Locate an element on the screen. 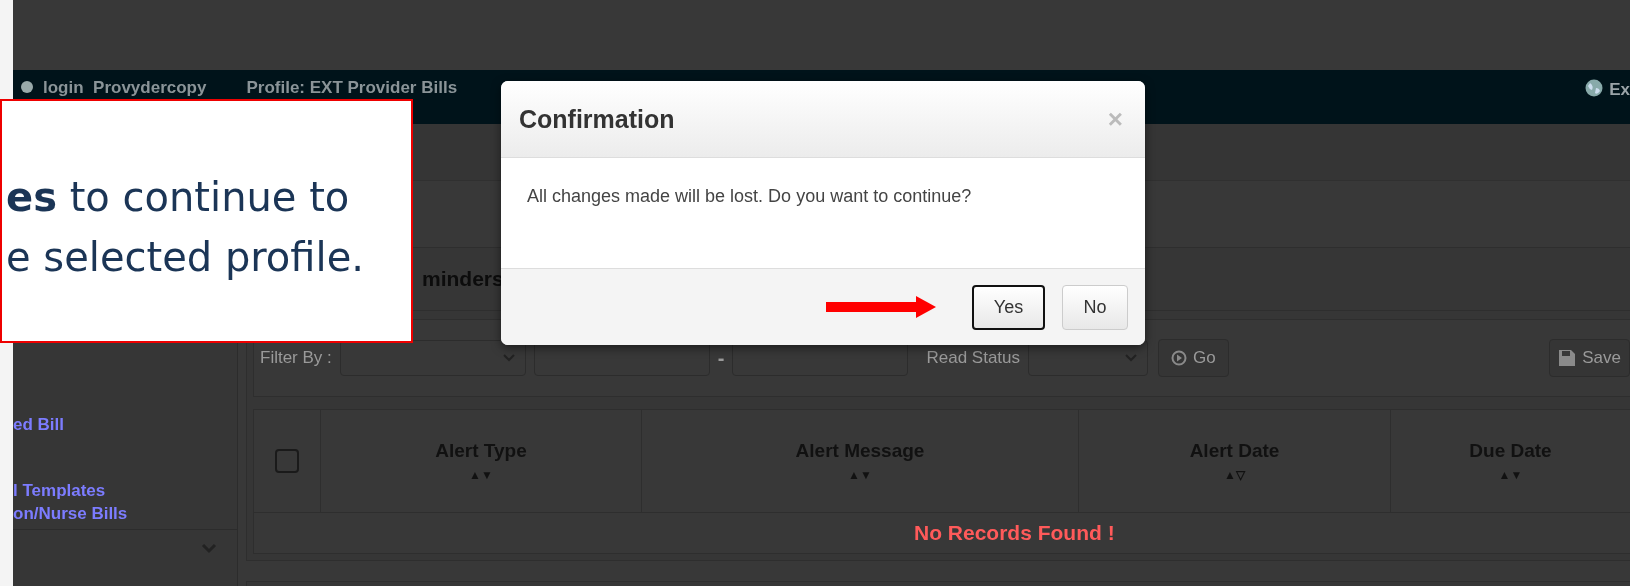 The height and width of the screenshot is (586, 1630). dropdown is located at coordinates (432, 358).